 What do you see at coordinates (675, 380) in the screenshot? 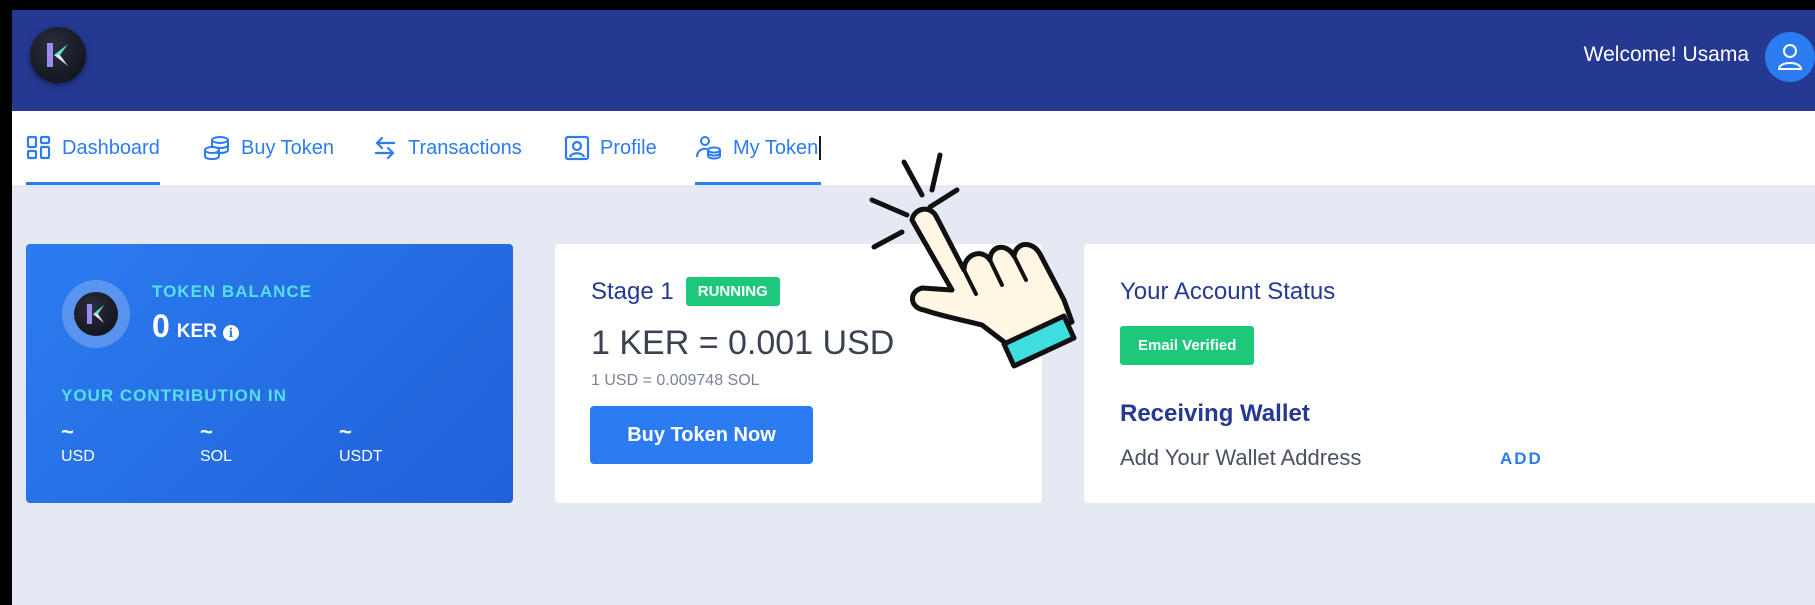
I see `token-sub-rate: 1 USD = 0.009748 SOL` at bounding box center [675, 380].